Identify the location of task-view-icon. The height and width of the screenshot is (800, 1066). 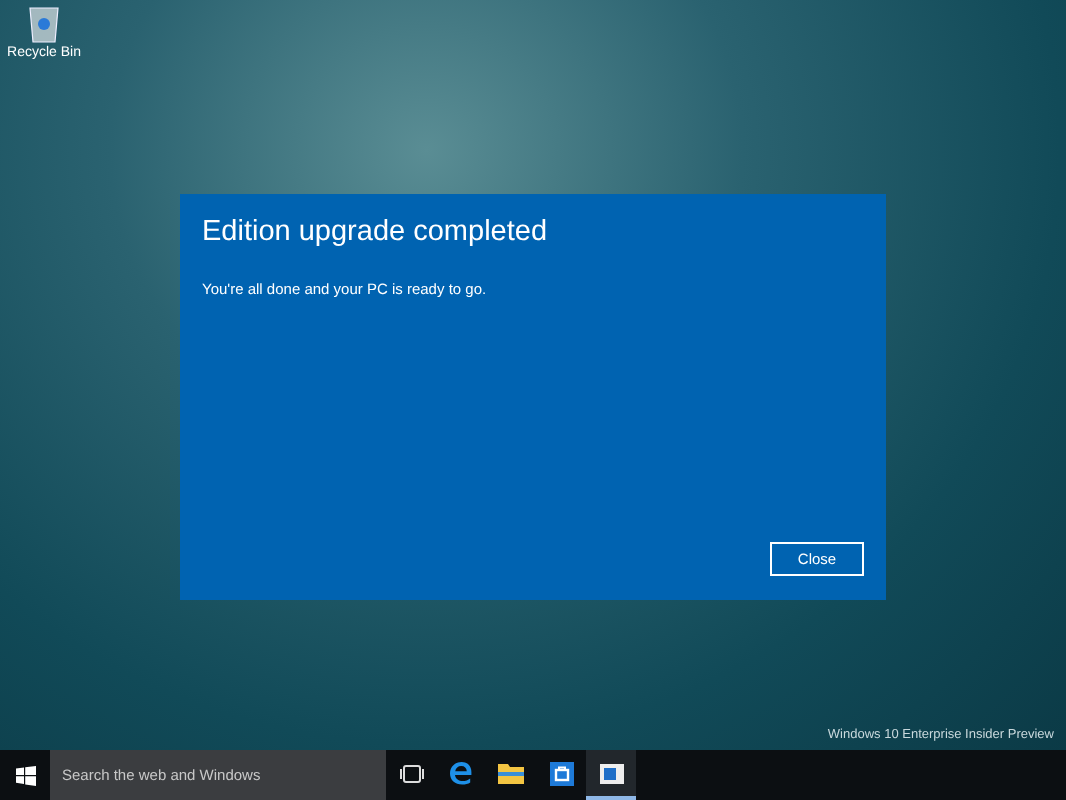
(411, 773).